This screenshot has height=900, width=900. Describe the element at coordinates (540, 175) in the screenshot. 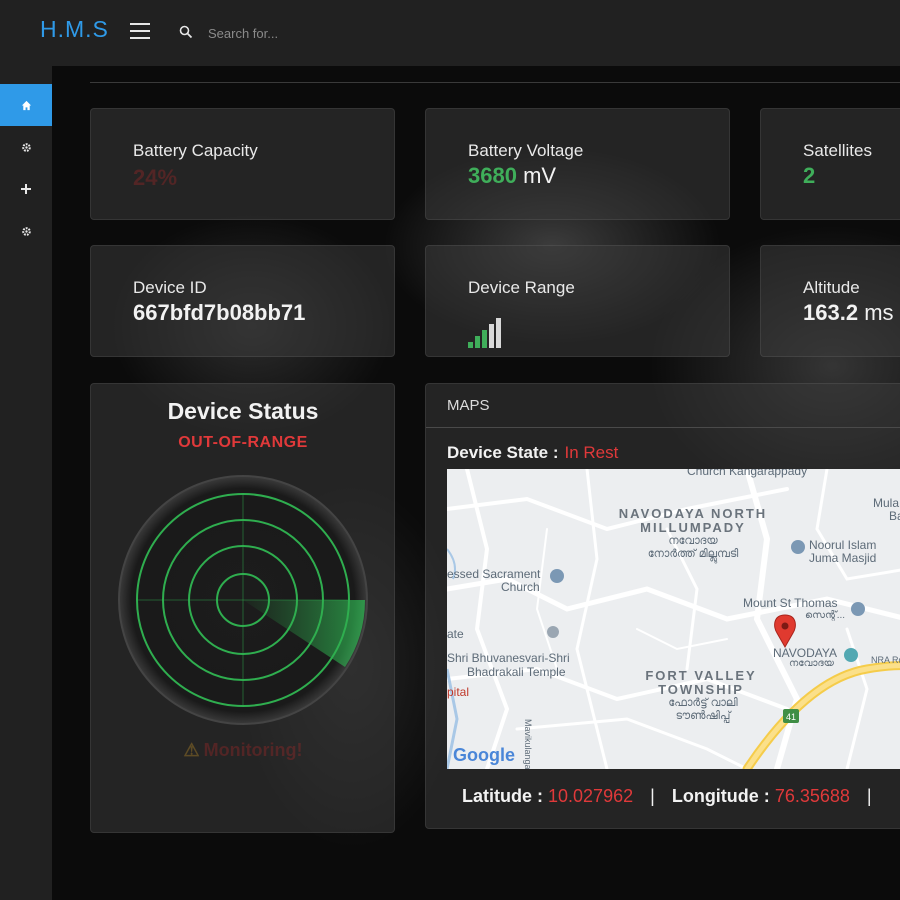

I see `voltage-unit: mV` at that location.